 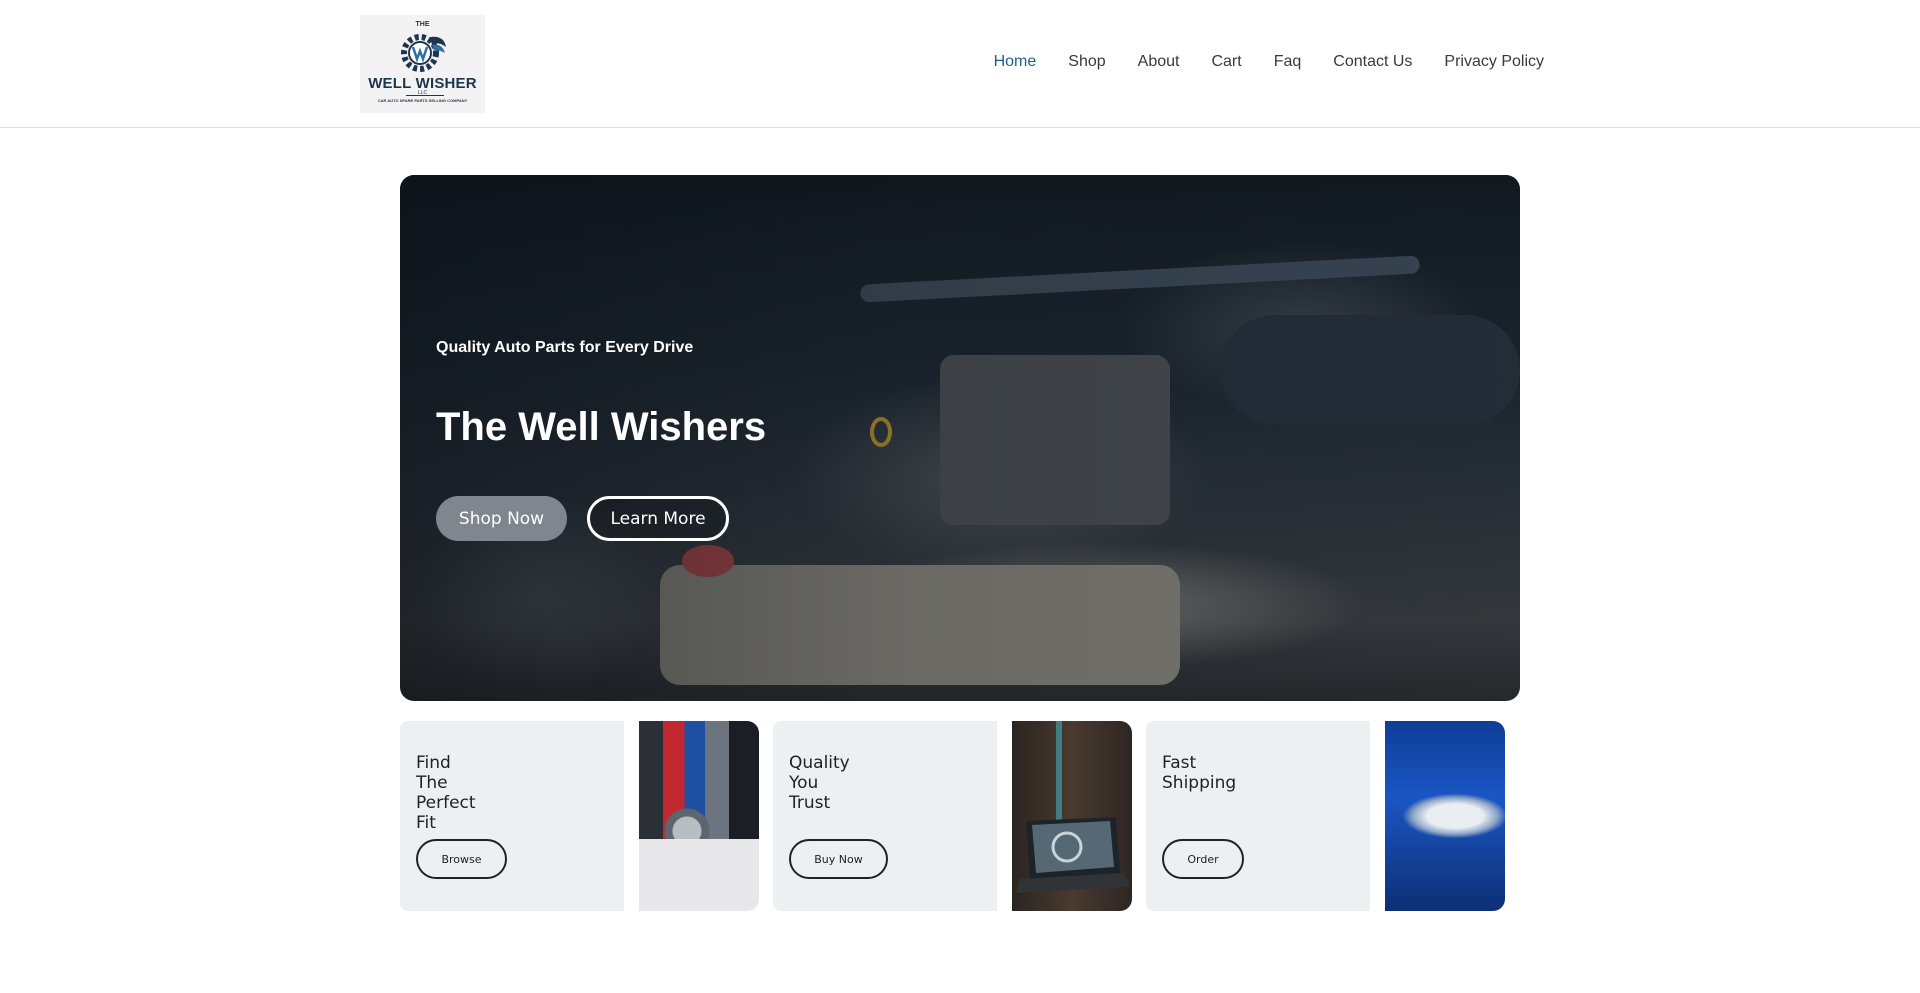 What do you see at coordinates (1288, 62) in the screenshot?
I see `nav-faq: Faq` at bounding box center [1288, 62].